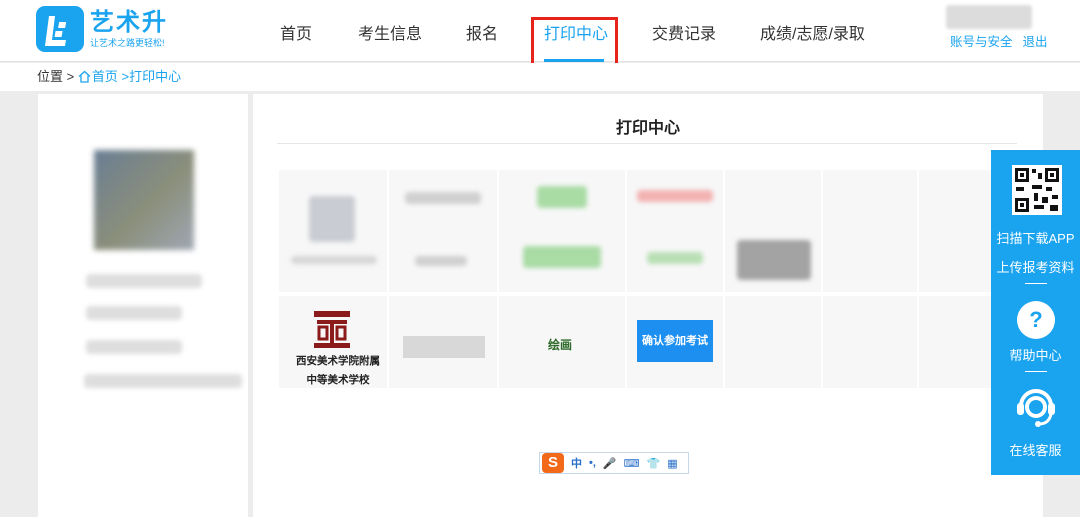 Image resolution: width=1080 pixels, height=517 pixels. I want to click on school-seal-icon, so click(332, 329).